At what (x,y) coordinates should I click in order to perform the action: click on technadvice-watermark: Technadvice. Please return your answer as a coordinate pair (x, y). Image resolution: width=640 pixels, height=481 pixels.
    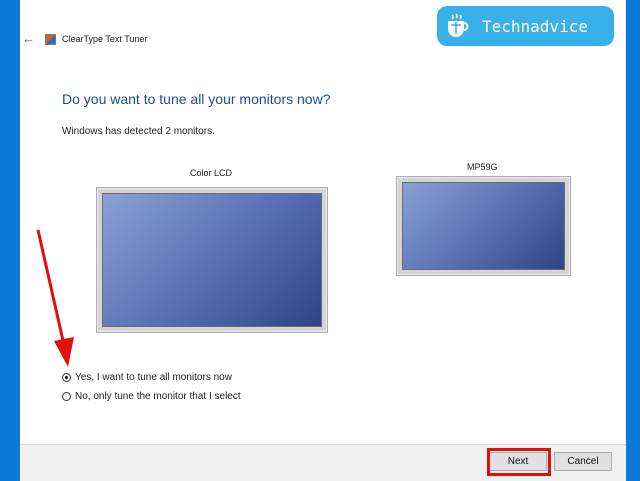
    Looking at the image, I should click on (525, 26).